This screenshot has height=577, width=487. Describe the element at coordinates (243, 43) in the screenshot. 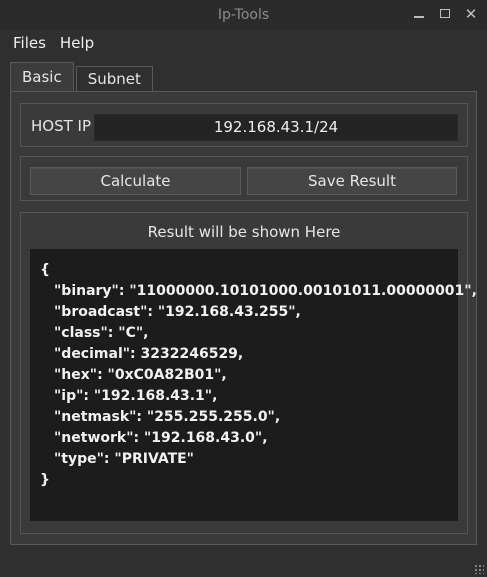

I see `menu-bar: Files Help` at that location.